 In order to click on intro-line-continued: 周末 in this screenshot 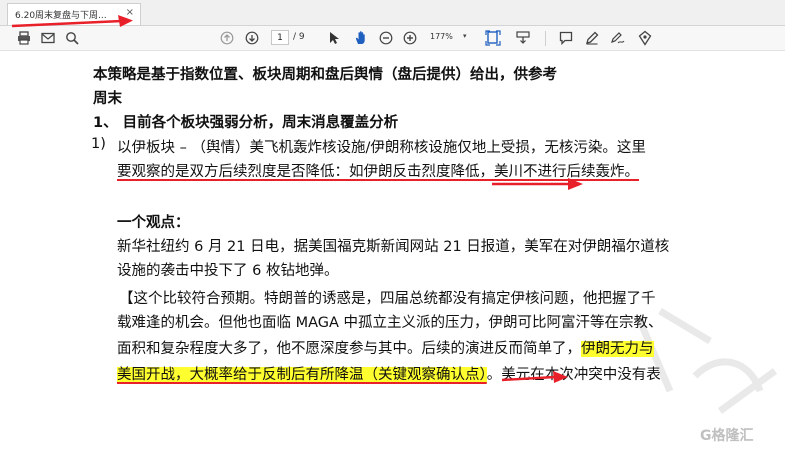, I will do `click(107, 99)`.